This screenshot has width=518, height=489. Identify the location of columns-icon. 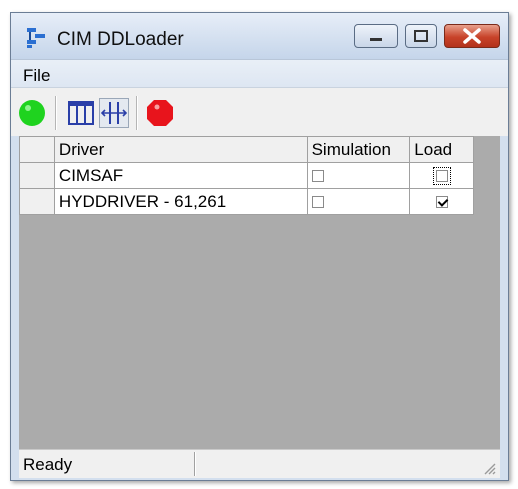
(81, 113).